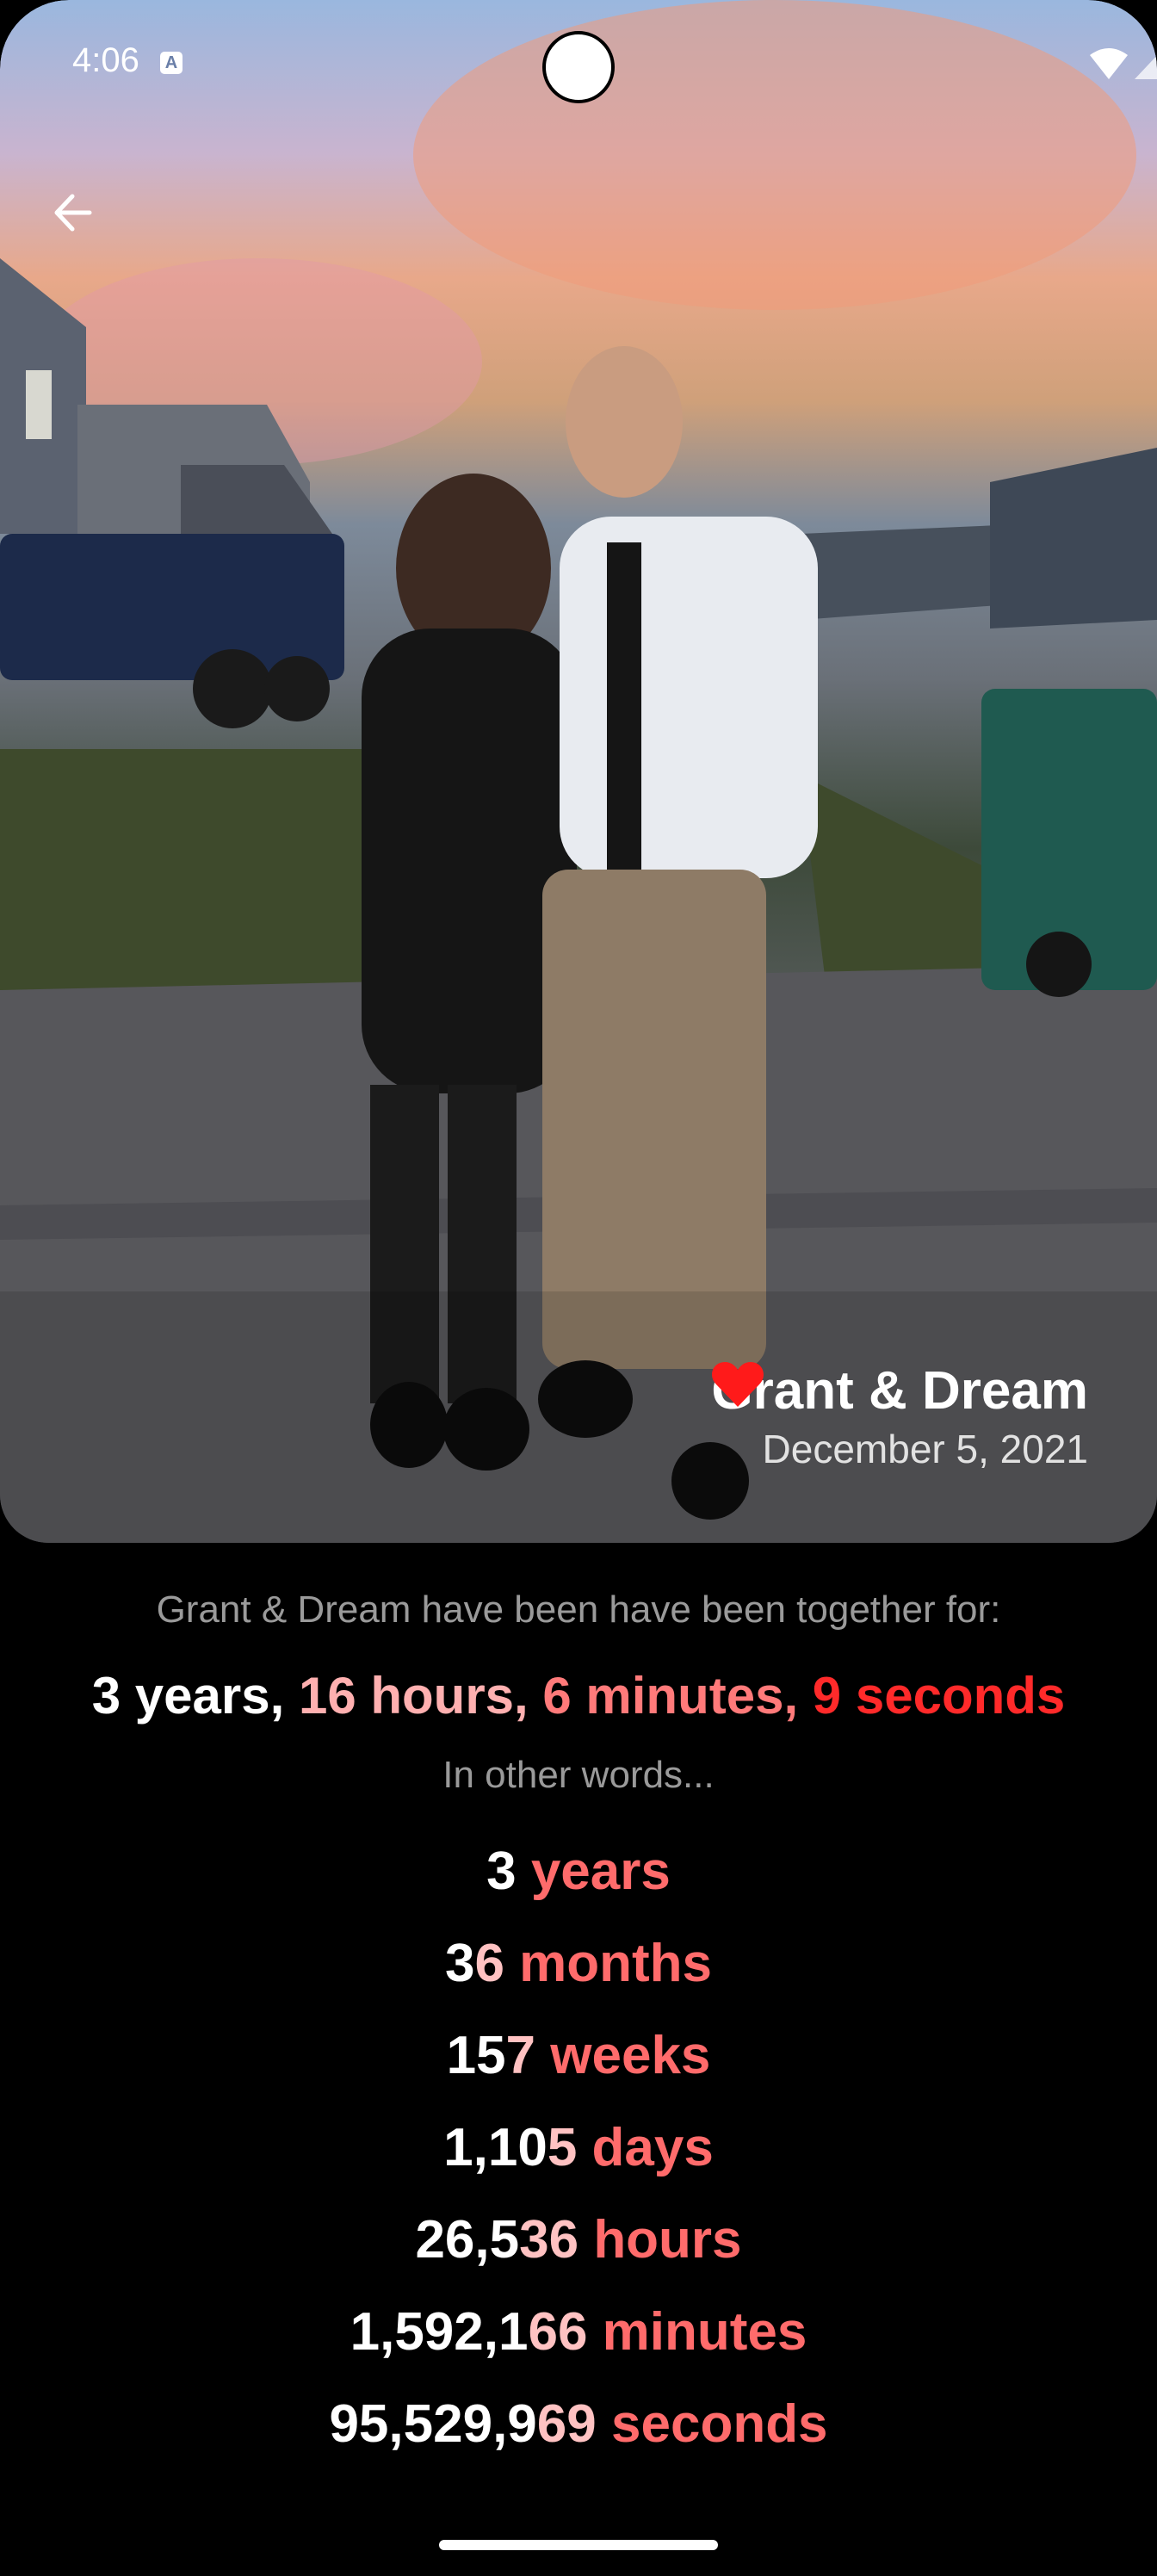  I want to click on unit-row-minutes: 1,592,166 minutes, so click(579, 2332).